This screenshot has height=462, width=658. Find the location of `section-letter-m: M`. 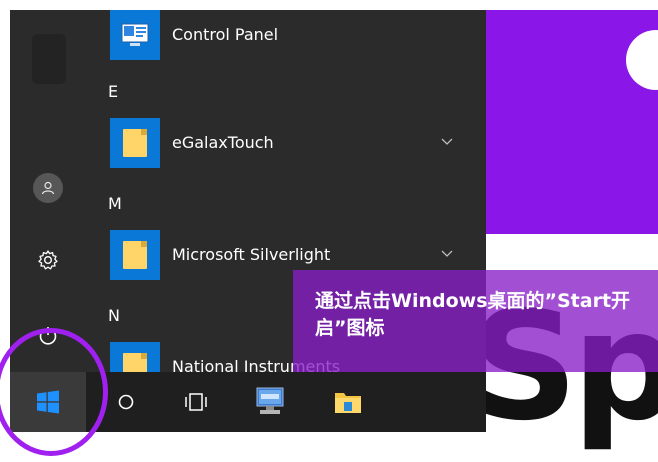

section-letter-m: M is located at coordinates (115, 204).